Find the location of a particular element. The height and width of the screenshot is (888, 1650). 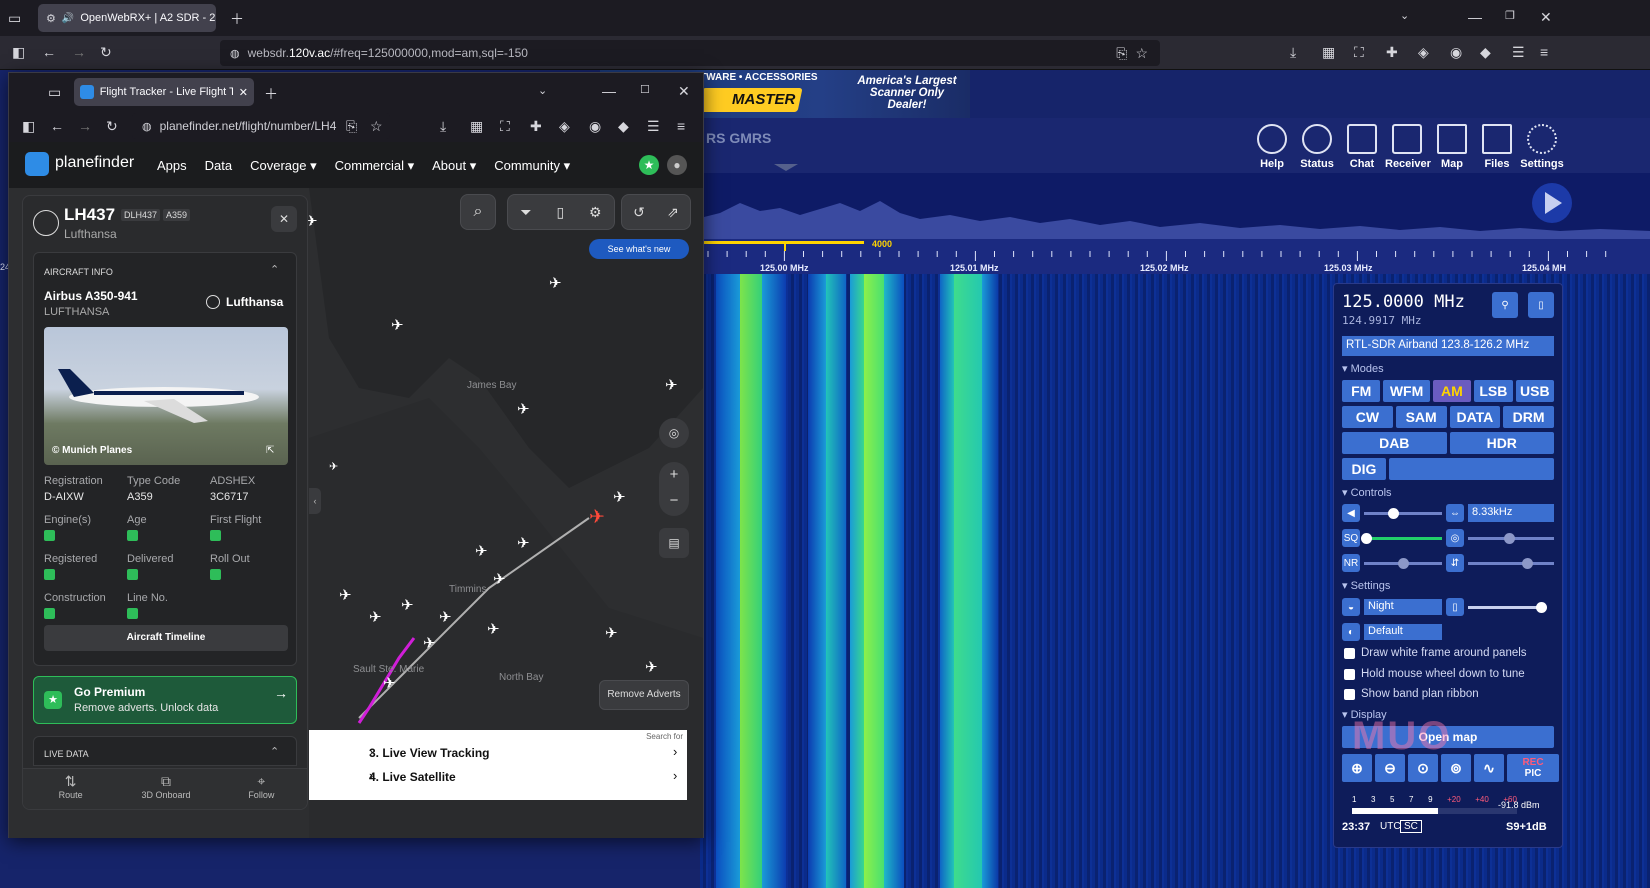

mode-dig-button: DIG is located at coordinates (1364, 469).